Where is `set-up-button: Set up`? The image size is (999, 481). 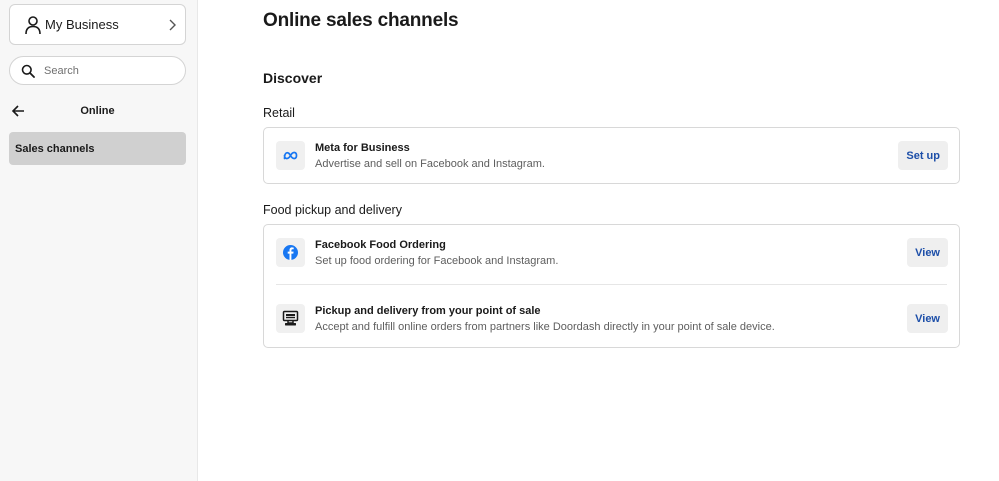
set-up-button: Set up is located at coordinates (923, 155).